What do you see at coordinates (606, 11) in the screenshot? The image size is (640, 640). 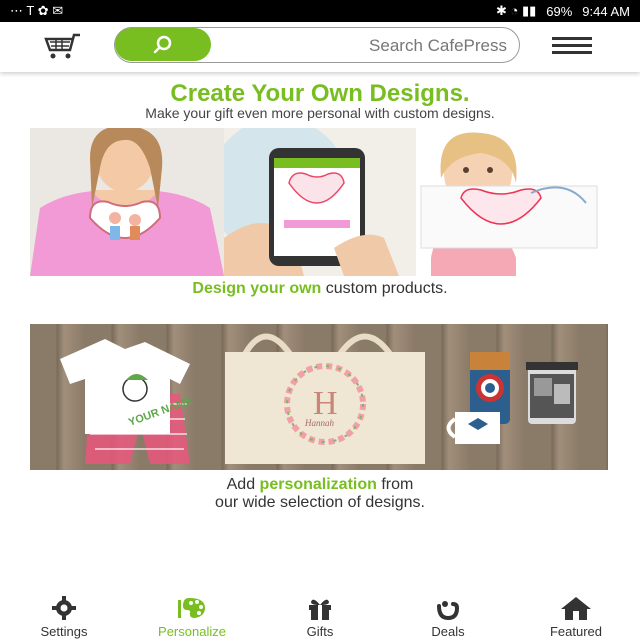 I see `status-time: 9:44 AM` at bounding box center [606, 11].